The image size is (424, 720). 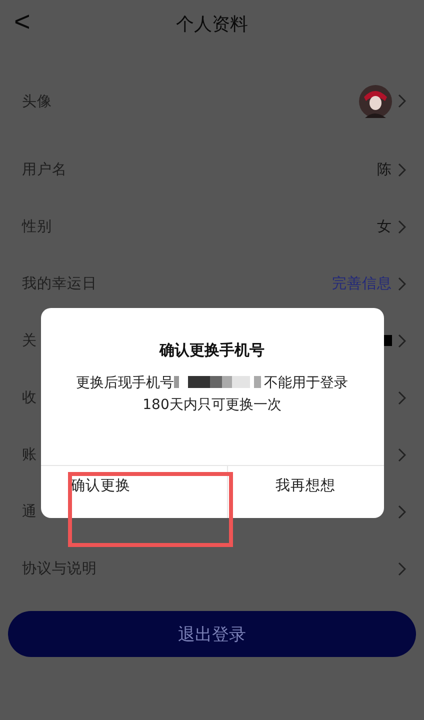 What do you see at coordinates (384, 227) in the screenshot?
I see `row-value: 女` at bounding box center [384, 227].